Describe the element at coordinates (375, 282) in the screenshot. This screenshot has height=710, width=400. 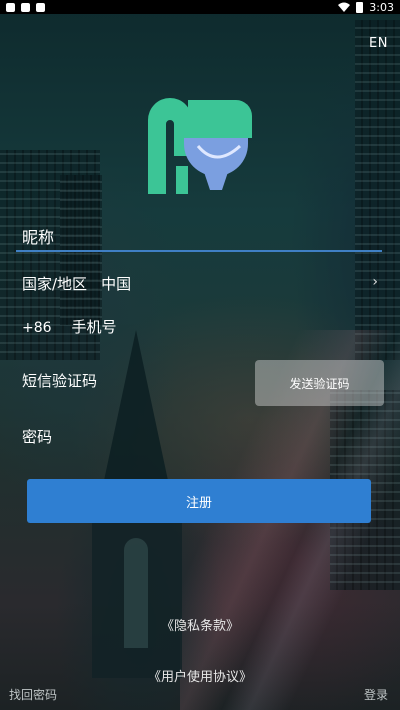
I see `chevron-right-icon: ›` at that location.